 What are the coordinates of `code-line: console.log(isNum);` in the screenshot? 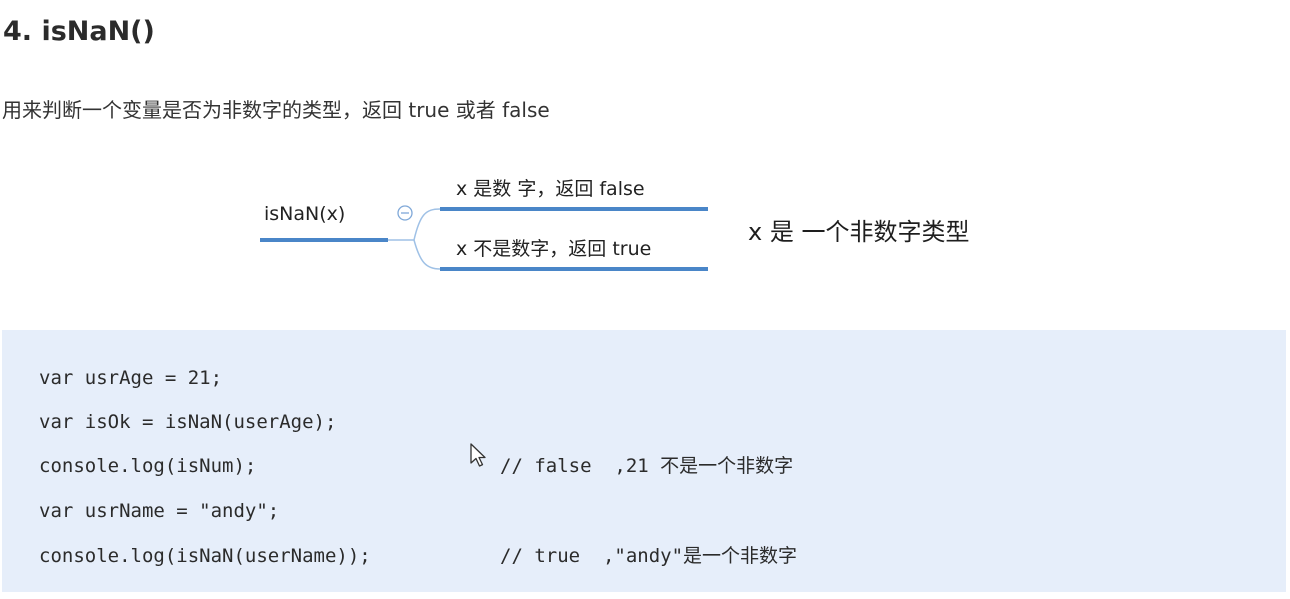 It's located at (148, 466).